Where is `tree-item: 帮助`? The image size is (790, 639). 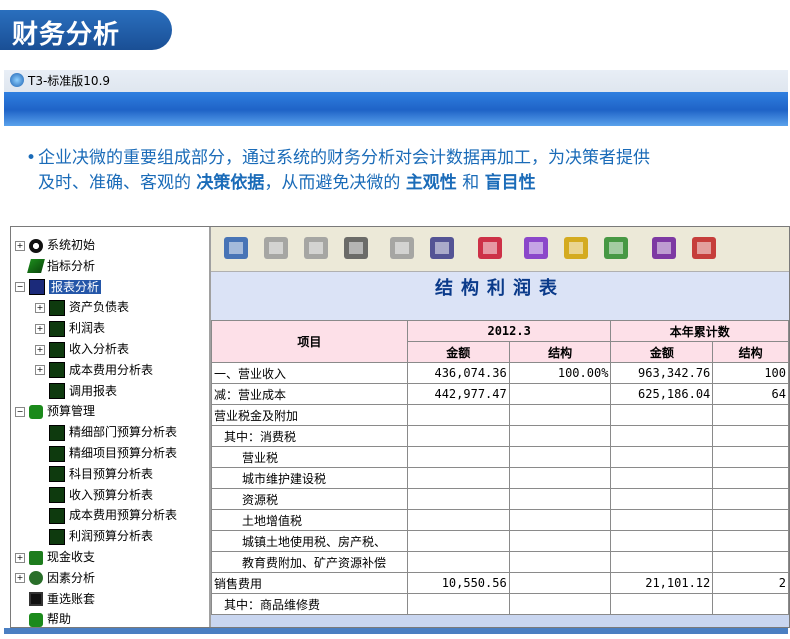 tree-item: 帮助 is located at coordinates (43, 618).